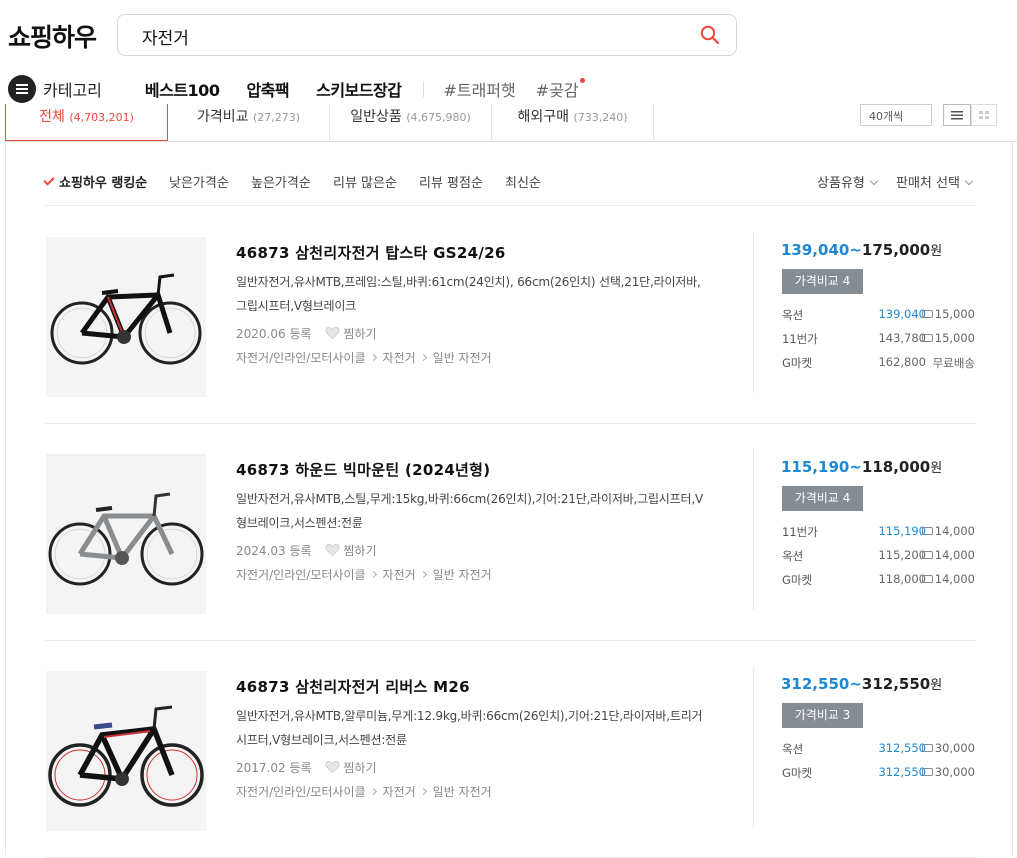 The image size is (1017, 858). Describe the element at coordinates (199, 181) in the screenshot. I see `sort-low-price: 낮은가격순` at that location.